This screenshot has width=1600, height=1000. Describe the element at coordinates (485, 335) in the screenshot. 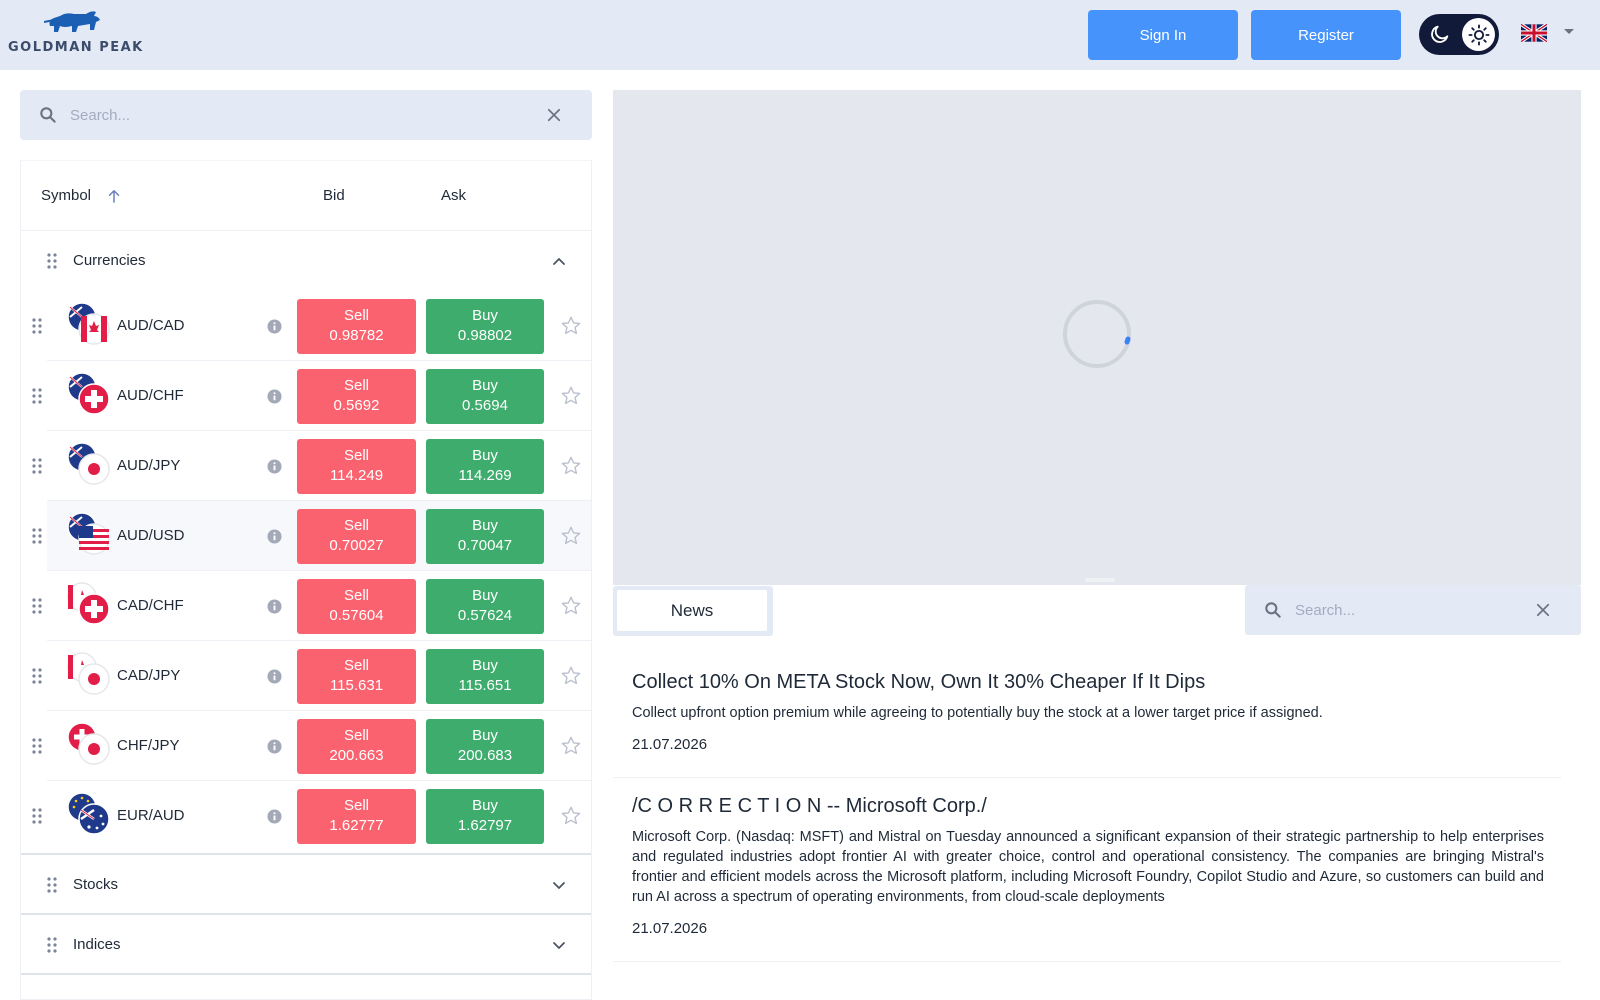

I see `ask-price: 0.98802` at that location.